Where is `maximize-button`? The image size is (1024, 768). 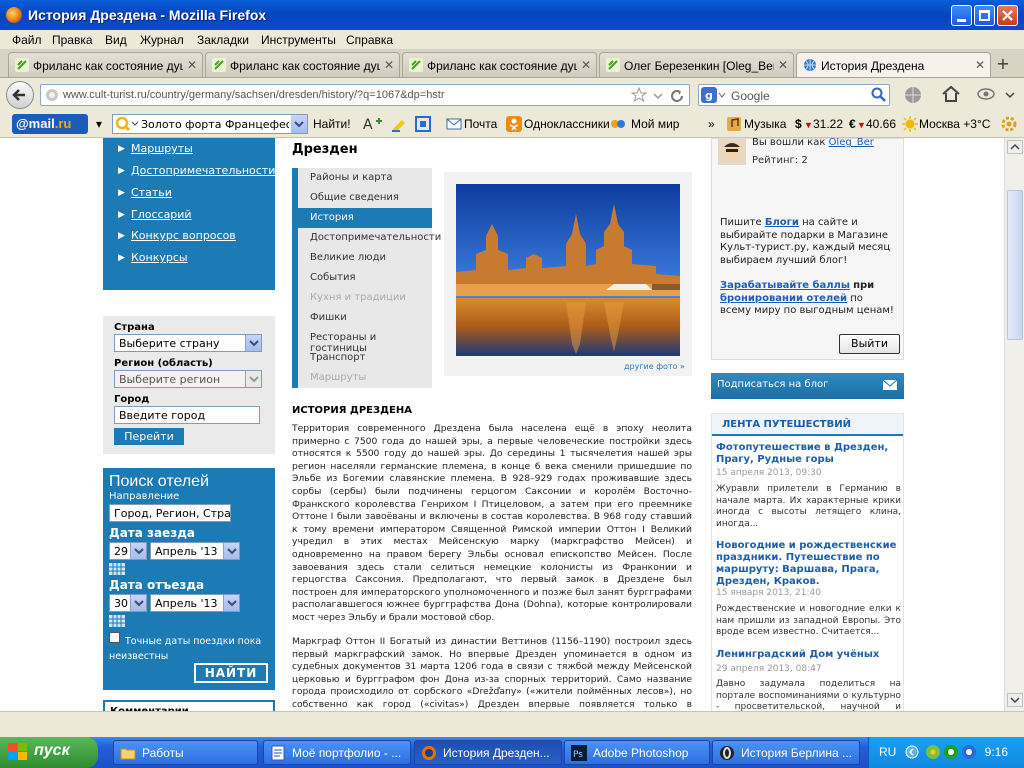 maximize-button is located at coordinates (984, 15).